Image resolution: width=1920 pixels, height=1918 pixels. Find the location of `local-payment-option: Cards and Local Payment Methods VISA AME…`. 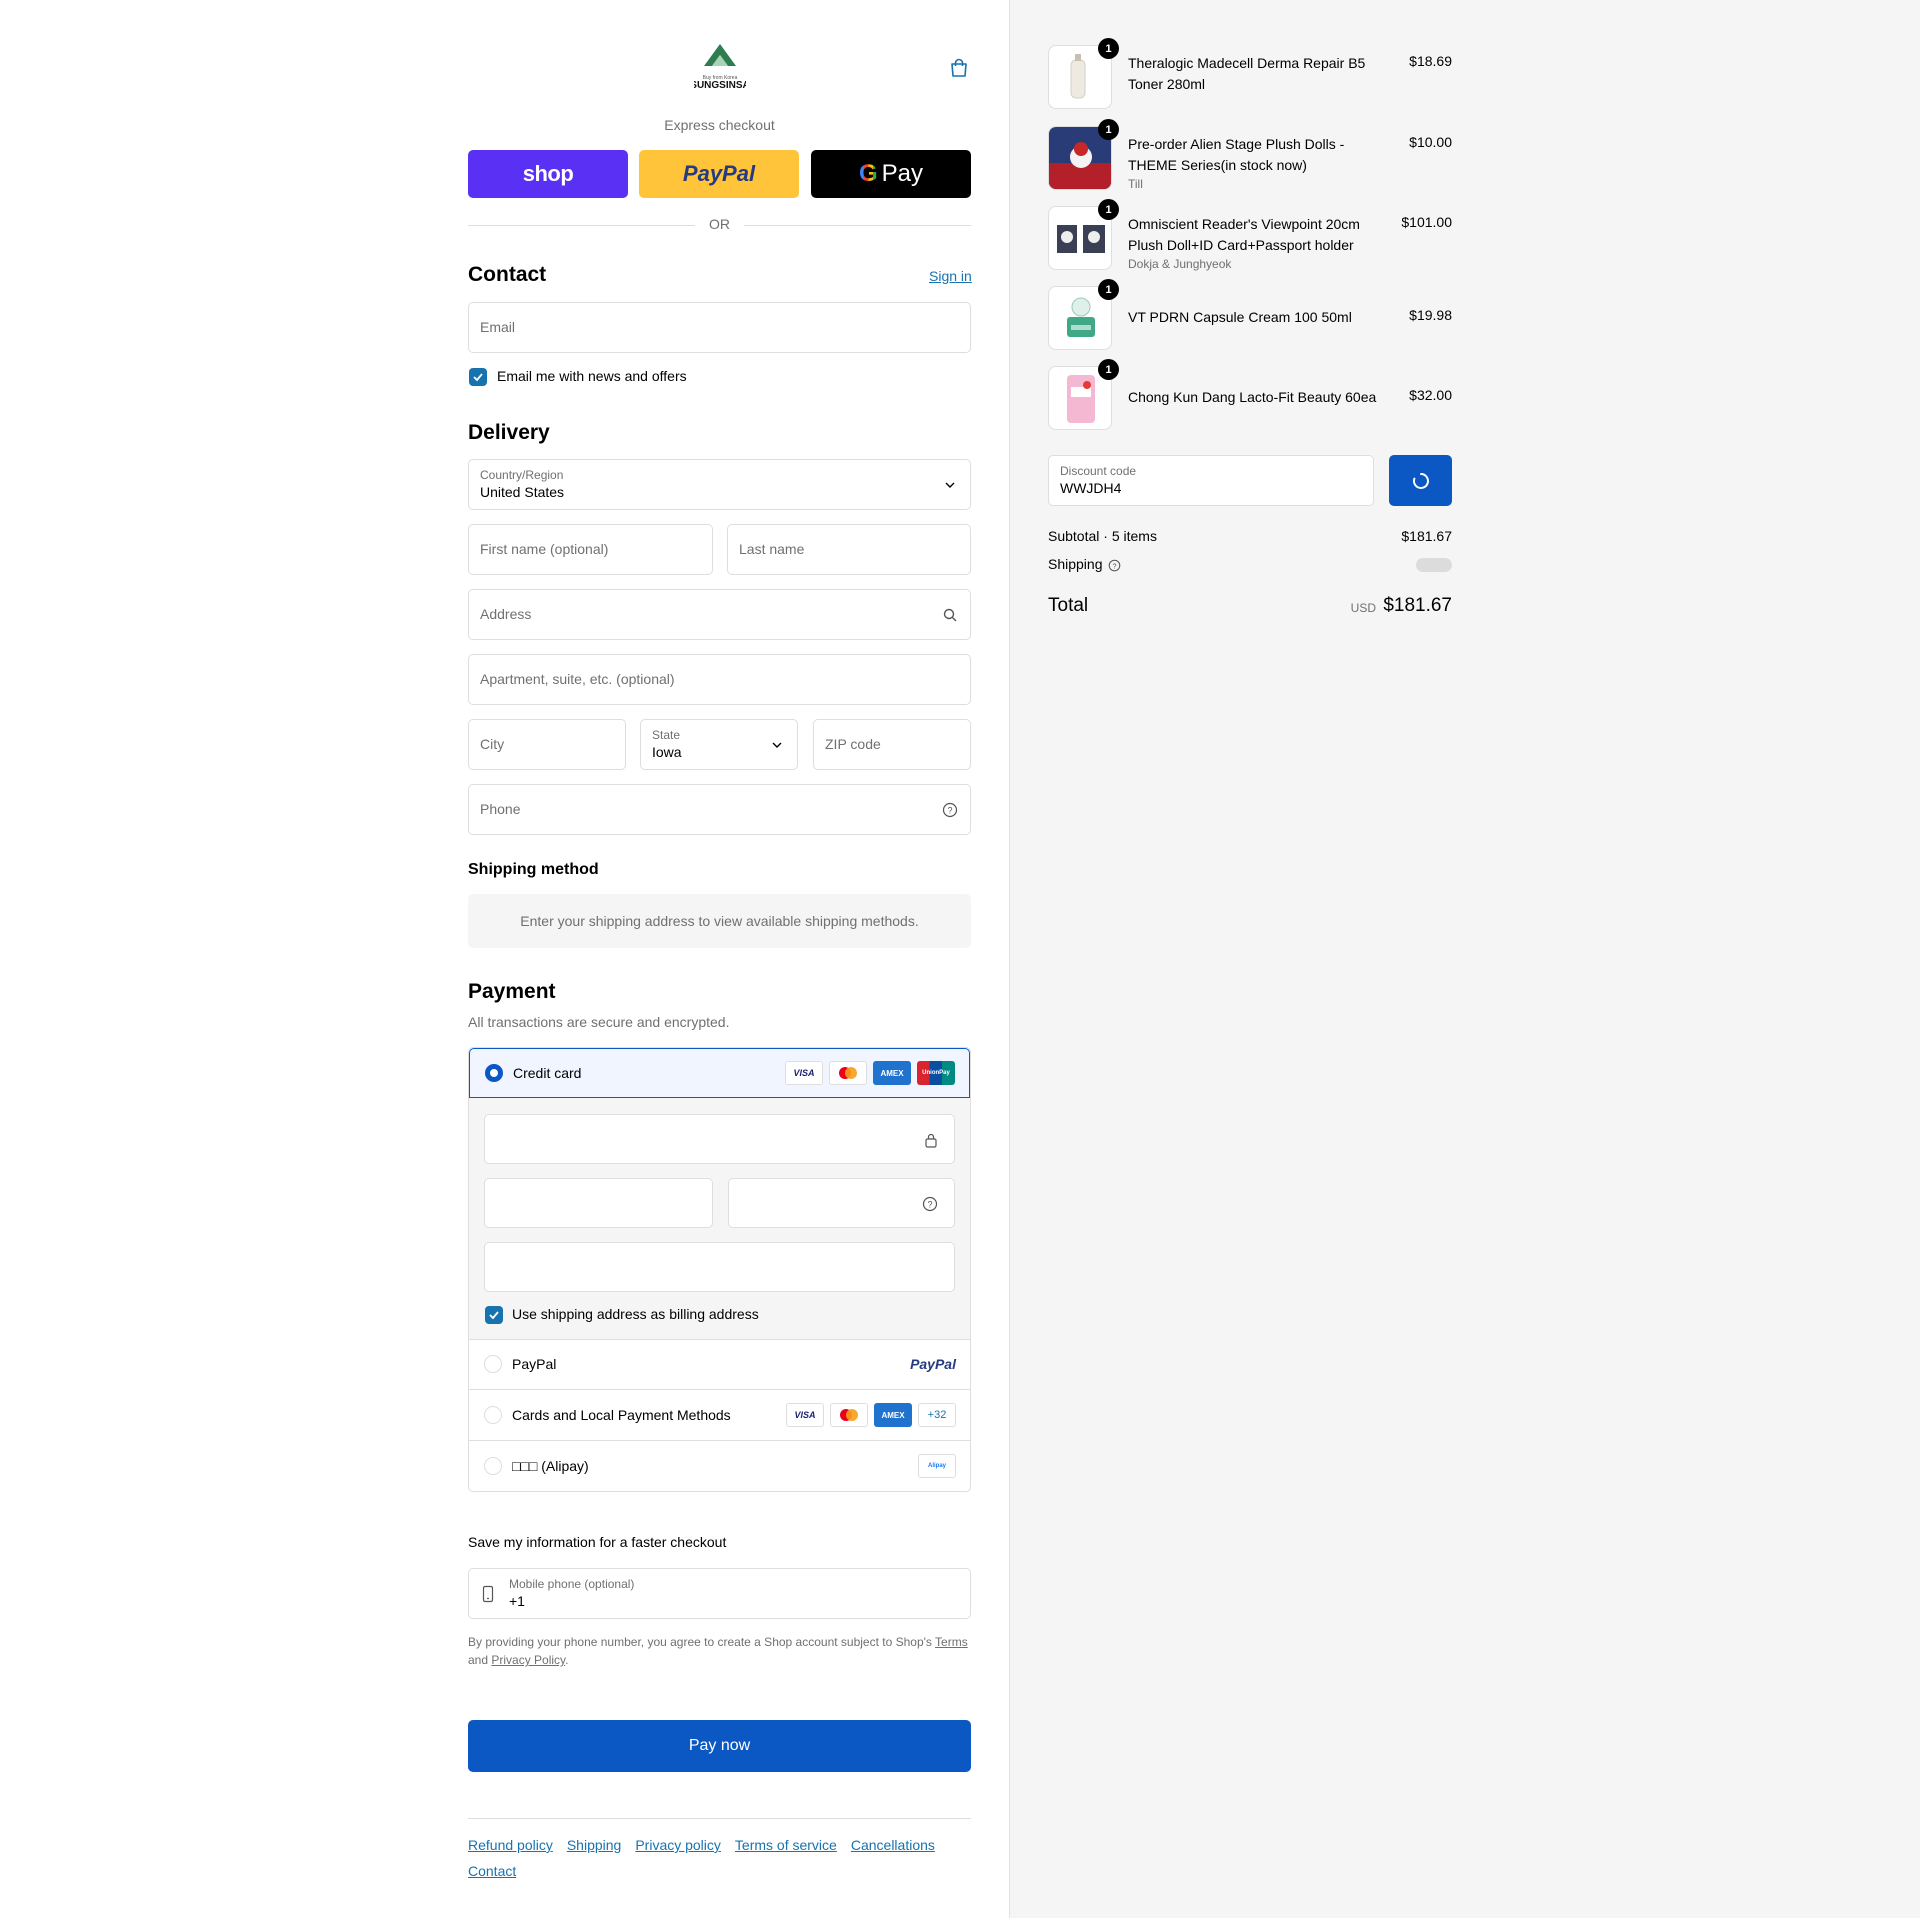

local-payment-option: Cards and Local Payment Methods VISA AME… is located at coordinates (719, 1414).